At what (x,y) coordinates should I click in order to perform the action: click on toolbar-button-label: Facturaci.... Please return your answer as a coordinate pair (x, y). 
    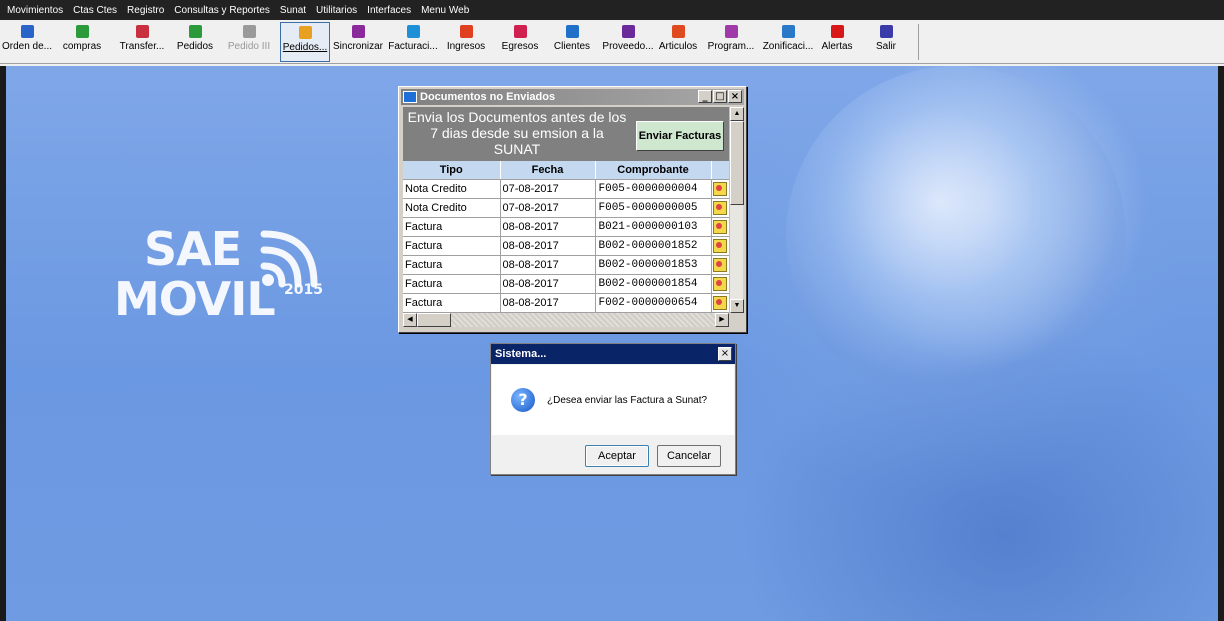
    Looking at the image, I should click on (413, 46).